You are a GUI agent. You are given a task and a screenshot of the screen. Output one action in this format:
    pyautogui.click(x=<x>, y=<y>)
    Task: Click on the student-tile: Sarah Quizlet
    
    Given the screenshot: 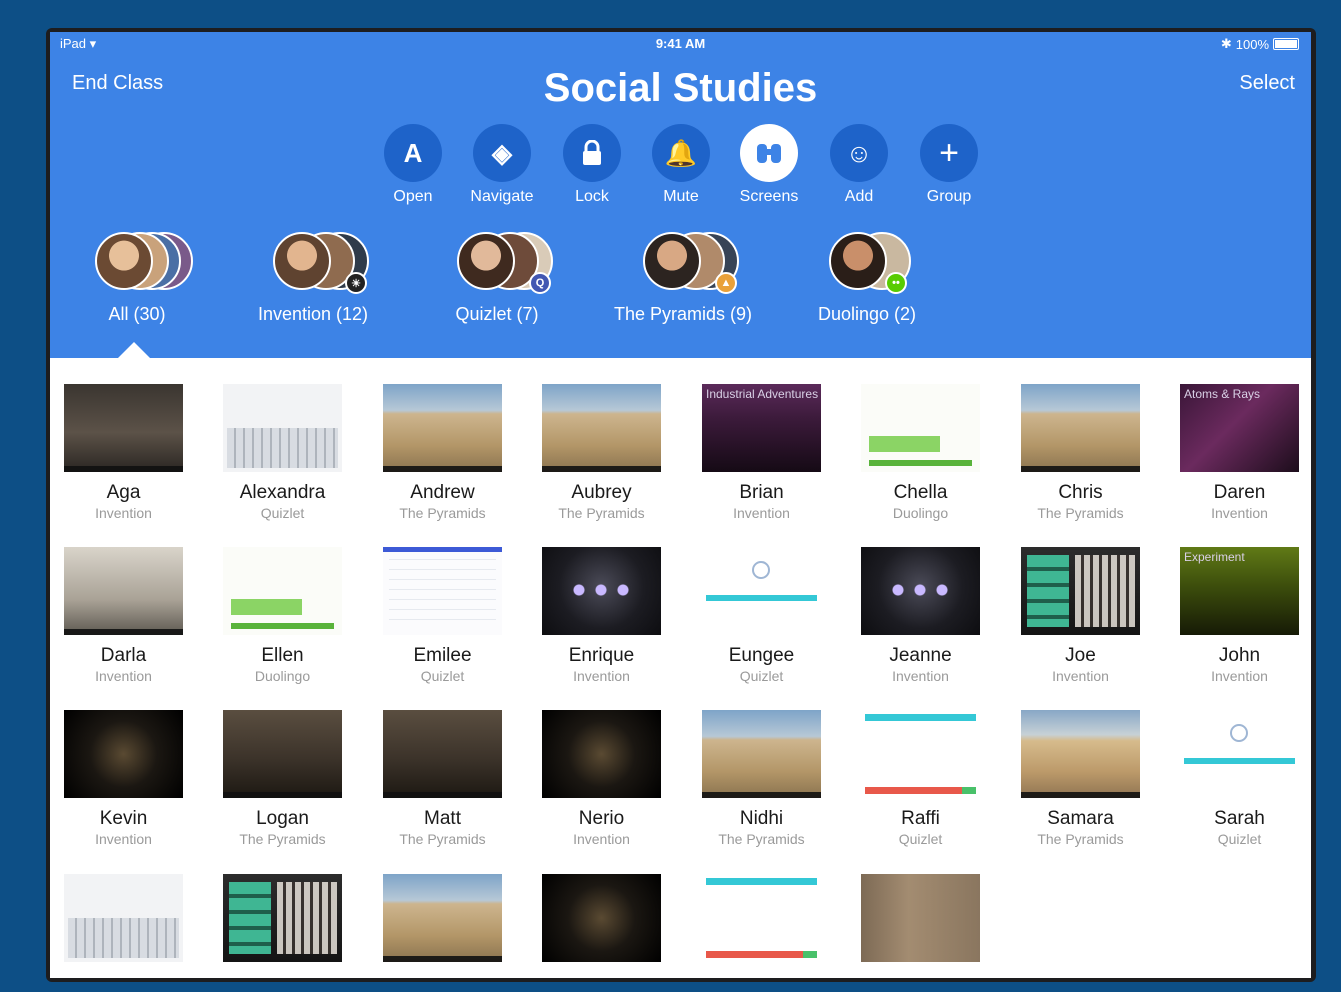 What is the action you would take?
    pyautogui.click(x=1239, y=779)
    